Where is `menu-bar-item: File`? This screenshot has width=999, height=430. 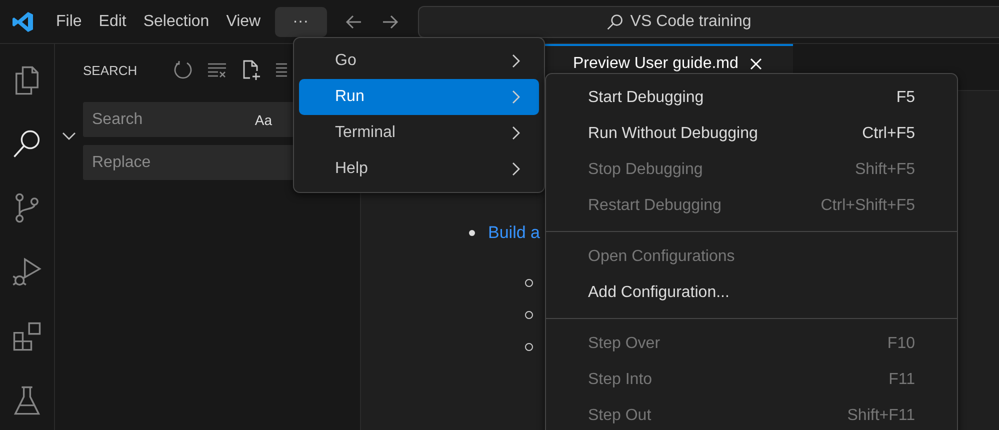 menu-bar-item: File is located at coordinates (70, 21).